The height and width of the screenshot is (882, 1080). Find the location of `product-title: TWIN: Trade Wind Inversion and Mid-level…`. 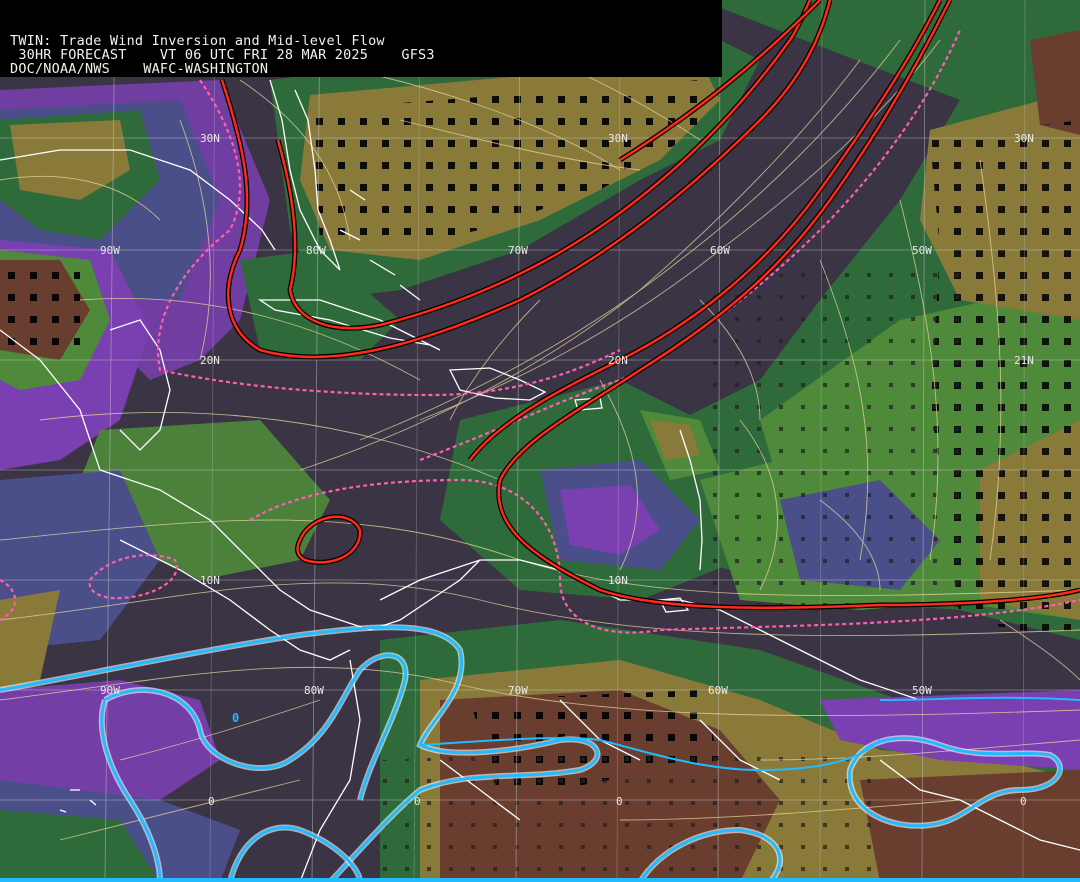

product-title: TWIN: Trade Wind Inversion and Mid-level… is located at coordinates (197, 41).